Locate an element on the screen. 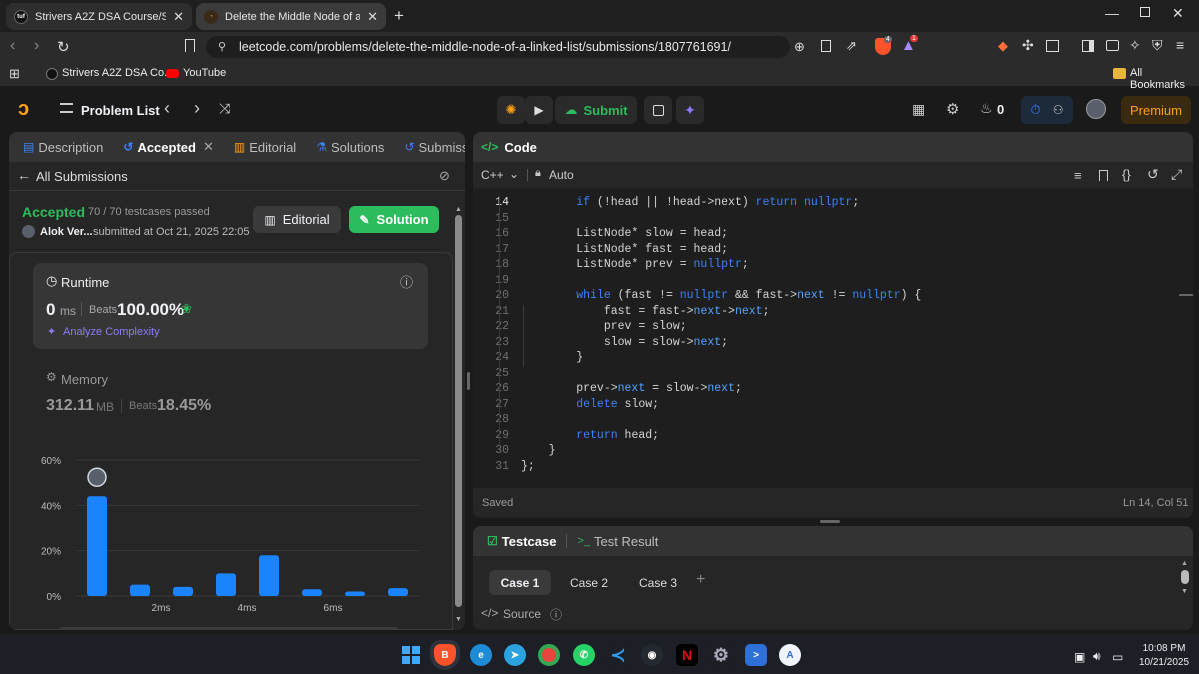  tab-accepted: ↺ Accepted ✕ is located at coordinates (168, 147).